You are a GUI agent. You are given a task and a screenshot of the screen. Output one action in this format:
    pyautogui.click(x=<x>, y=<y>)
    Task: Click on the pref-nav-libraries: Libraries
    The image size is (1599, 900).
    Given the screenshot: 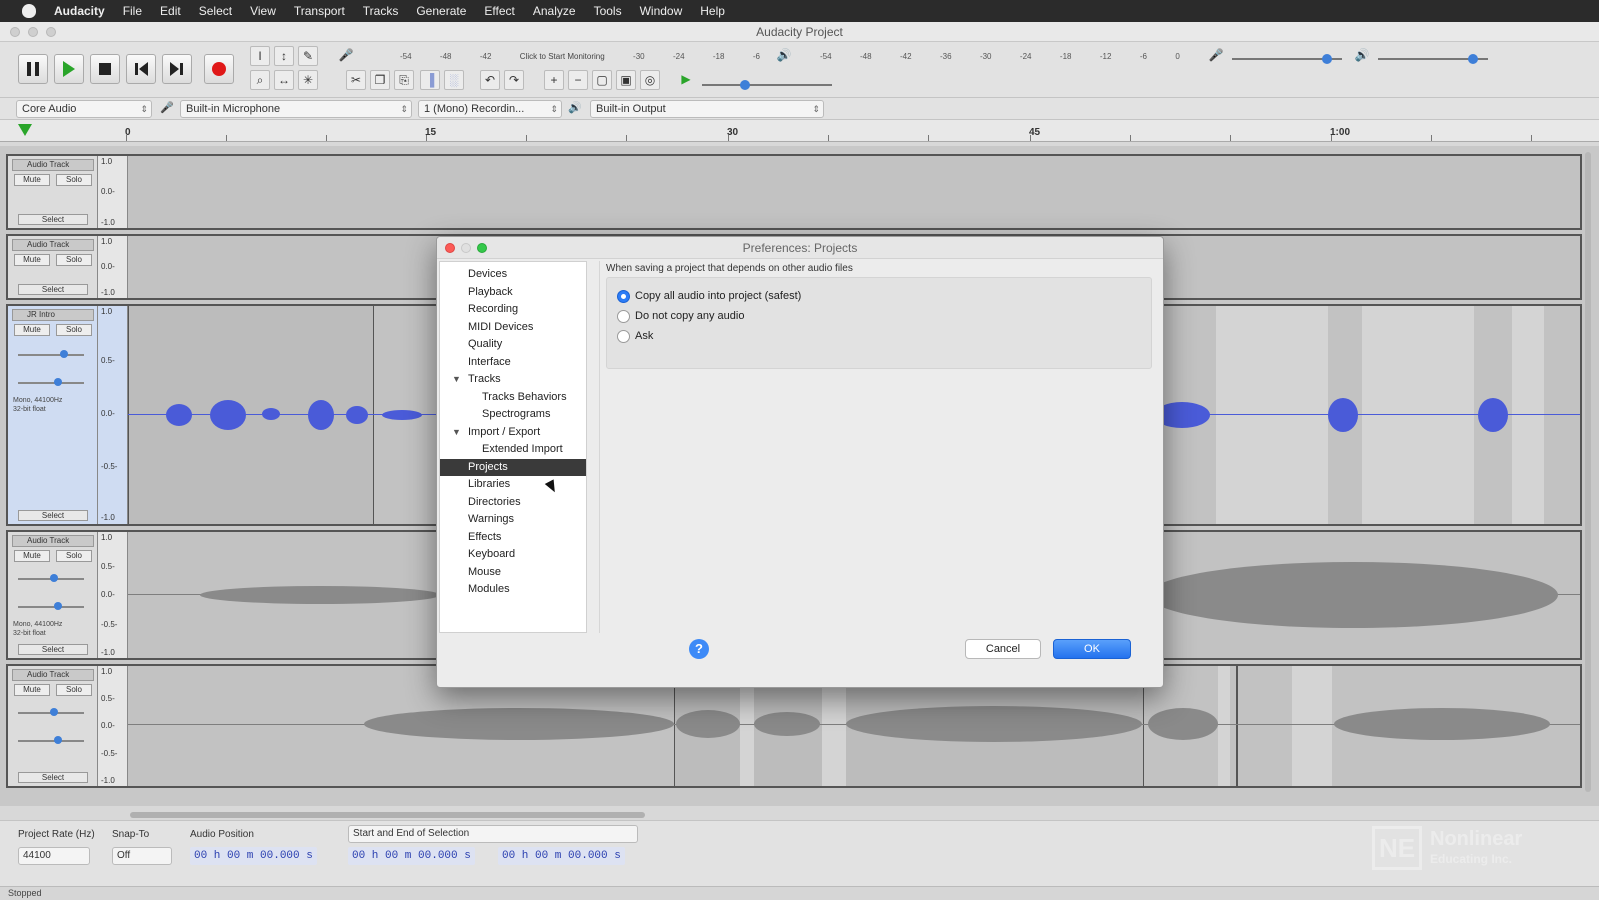 What is the action you would take?
    pyautogui.click(x=513, y=484)
    